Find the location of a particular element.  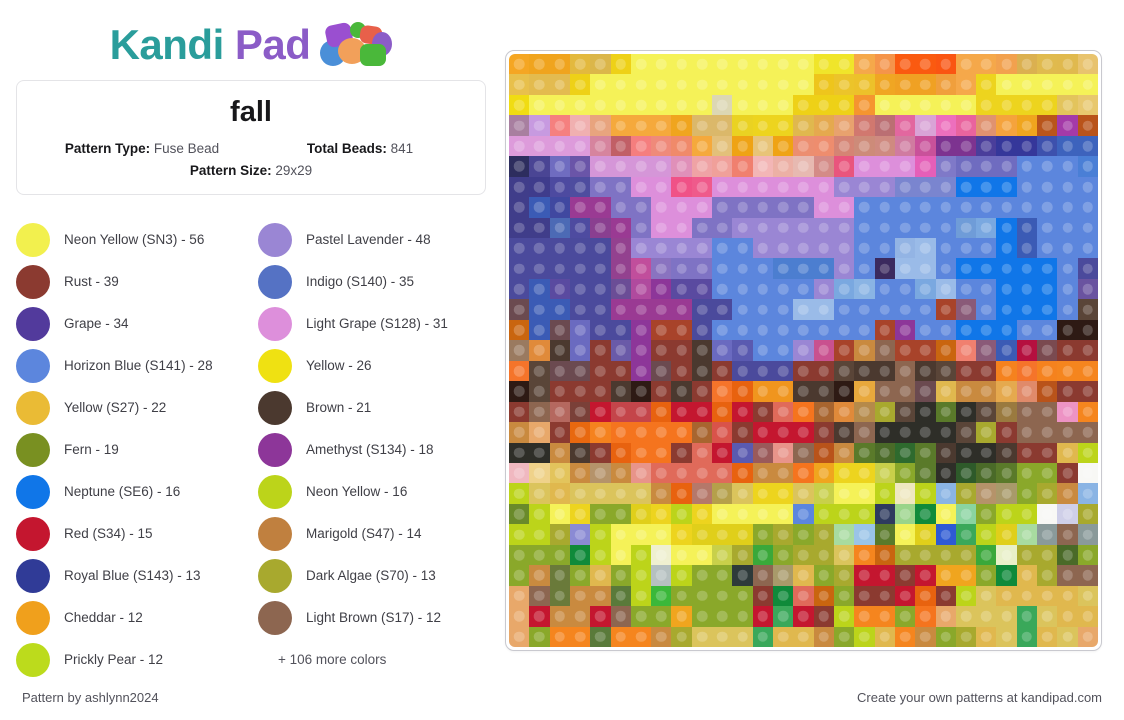

legend-item: Pastel Lavender - 48 is located at coordinates (372, 240).